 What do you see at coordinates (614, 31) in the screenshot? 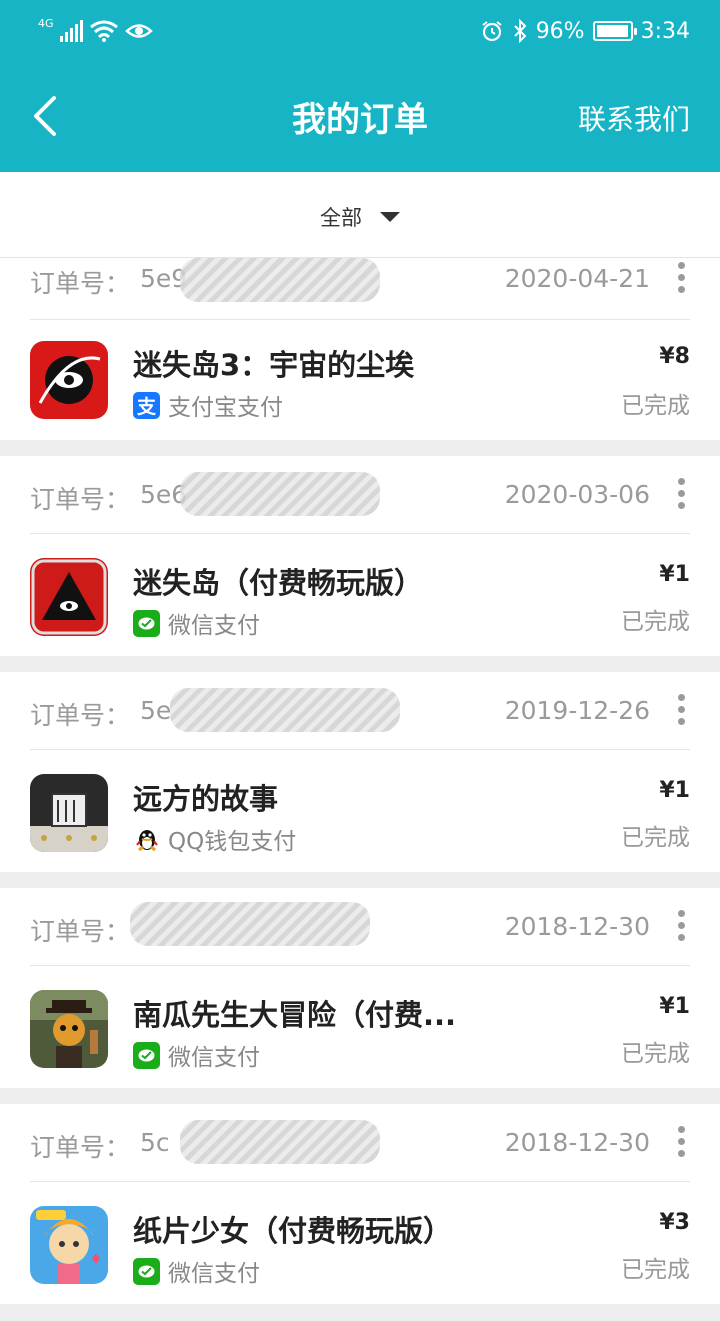
I see `battery-icon` at bounding box center [614, 31].